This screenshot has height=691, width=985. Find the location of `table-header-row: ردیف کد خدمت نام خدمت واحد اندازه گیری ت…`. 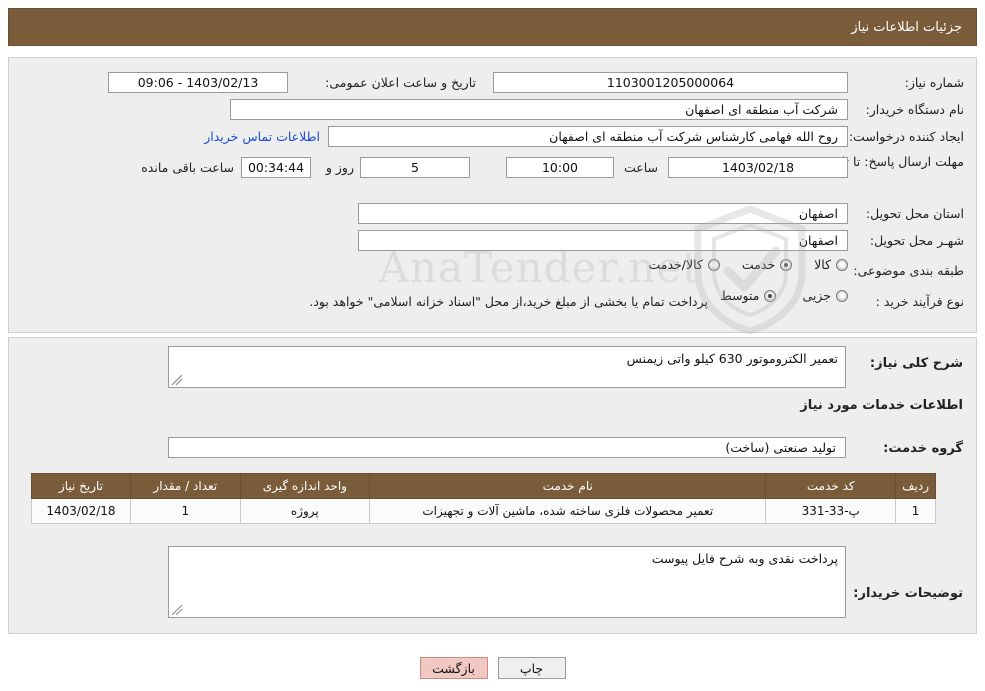

table-header-row: ردیف کد خدمت نام خدمت واحد اندازه گیری ت… is located at coordinates (483, 486).